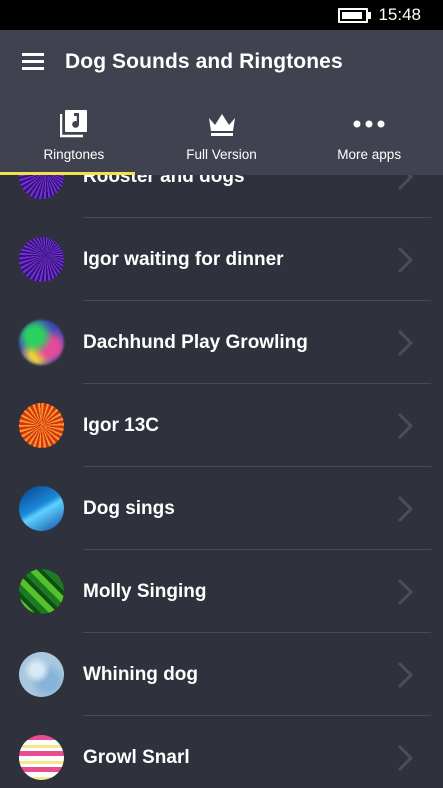 The image size is (443, 788). Describe the element at coordinates (352, 15) in the screenshot. I see `battery-level-fill` at that location.